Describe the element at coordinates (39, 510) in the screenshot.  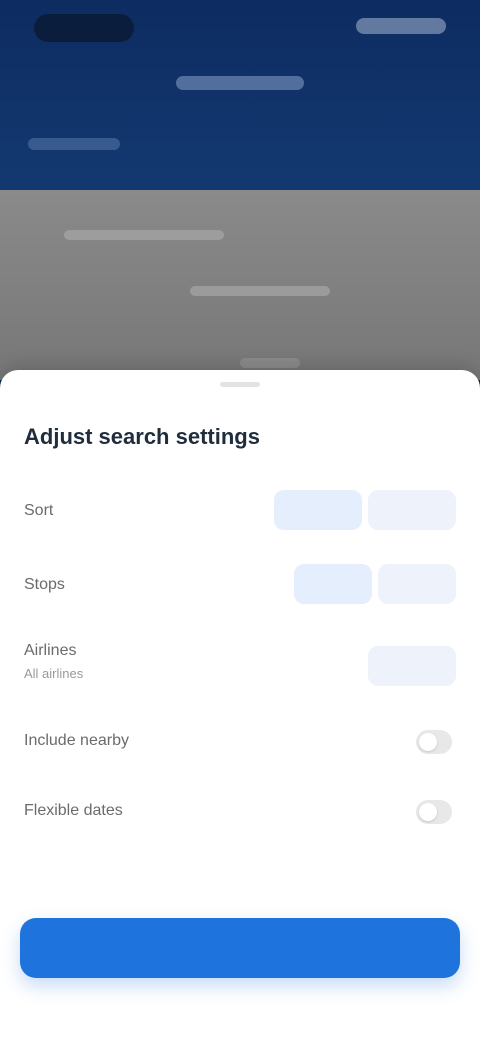
I see `setting-label: Sort` at that location.